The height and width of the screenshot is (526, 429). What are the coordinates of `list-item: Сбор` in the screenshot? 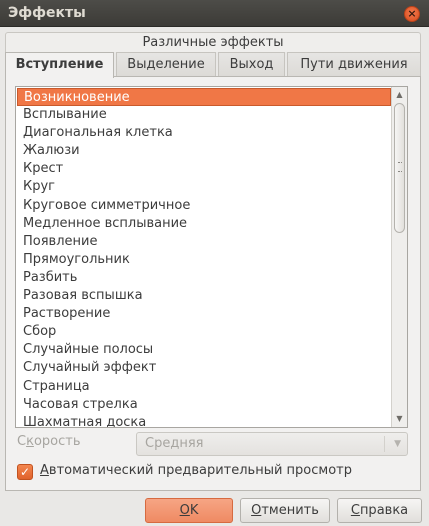 It's located at (204, 332).